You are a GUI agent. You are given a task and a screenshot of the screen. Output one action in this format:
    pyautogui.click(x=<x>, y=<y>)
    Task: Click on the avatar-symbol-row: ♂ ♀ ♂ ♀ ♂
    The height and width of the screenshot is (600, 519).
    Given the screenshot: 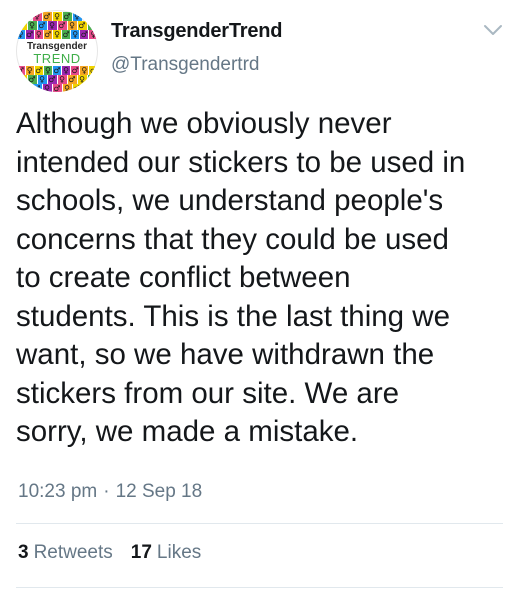 What is the action you would take?
    pyautogui.click(x=57, y=88)
    